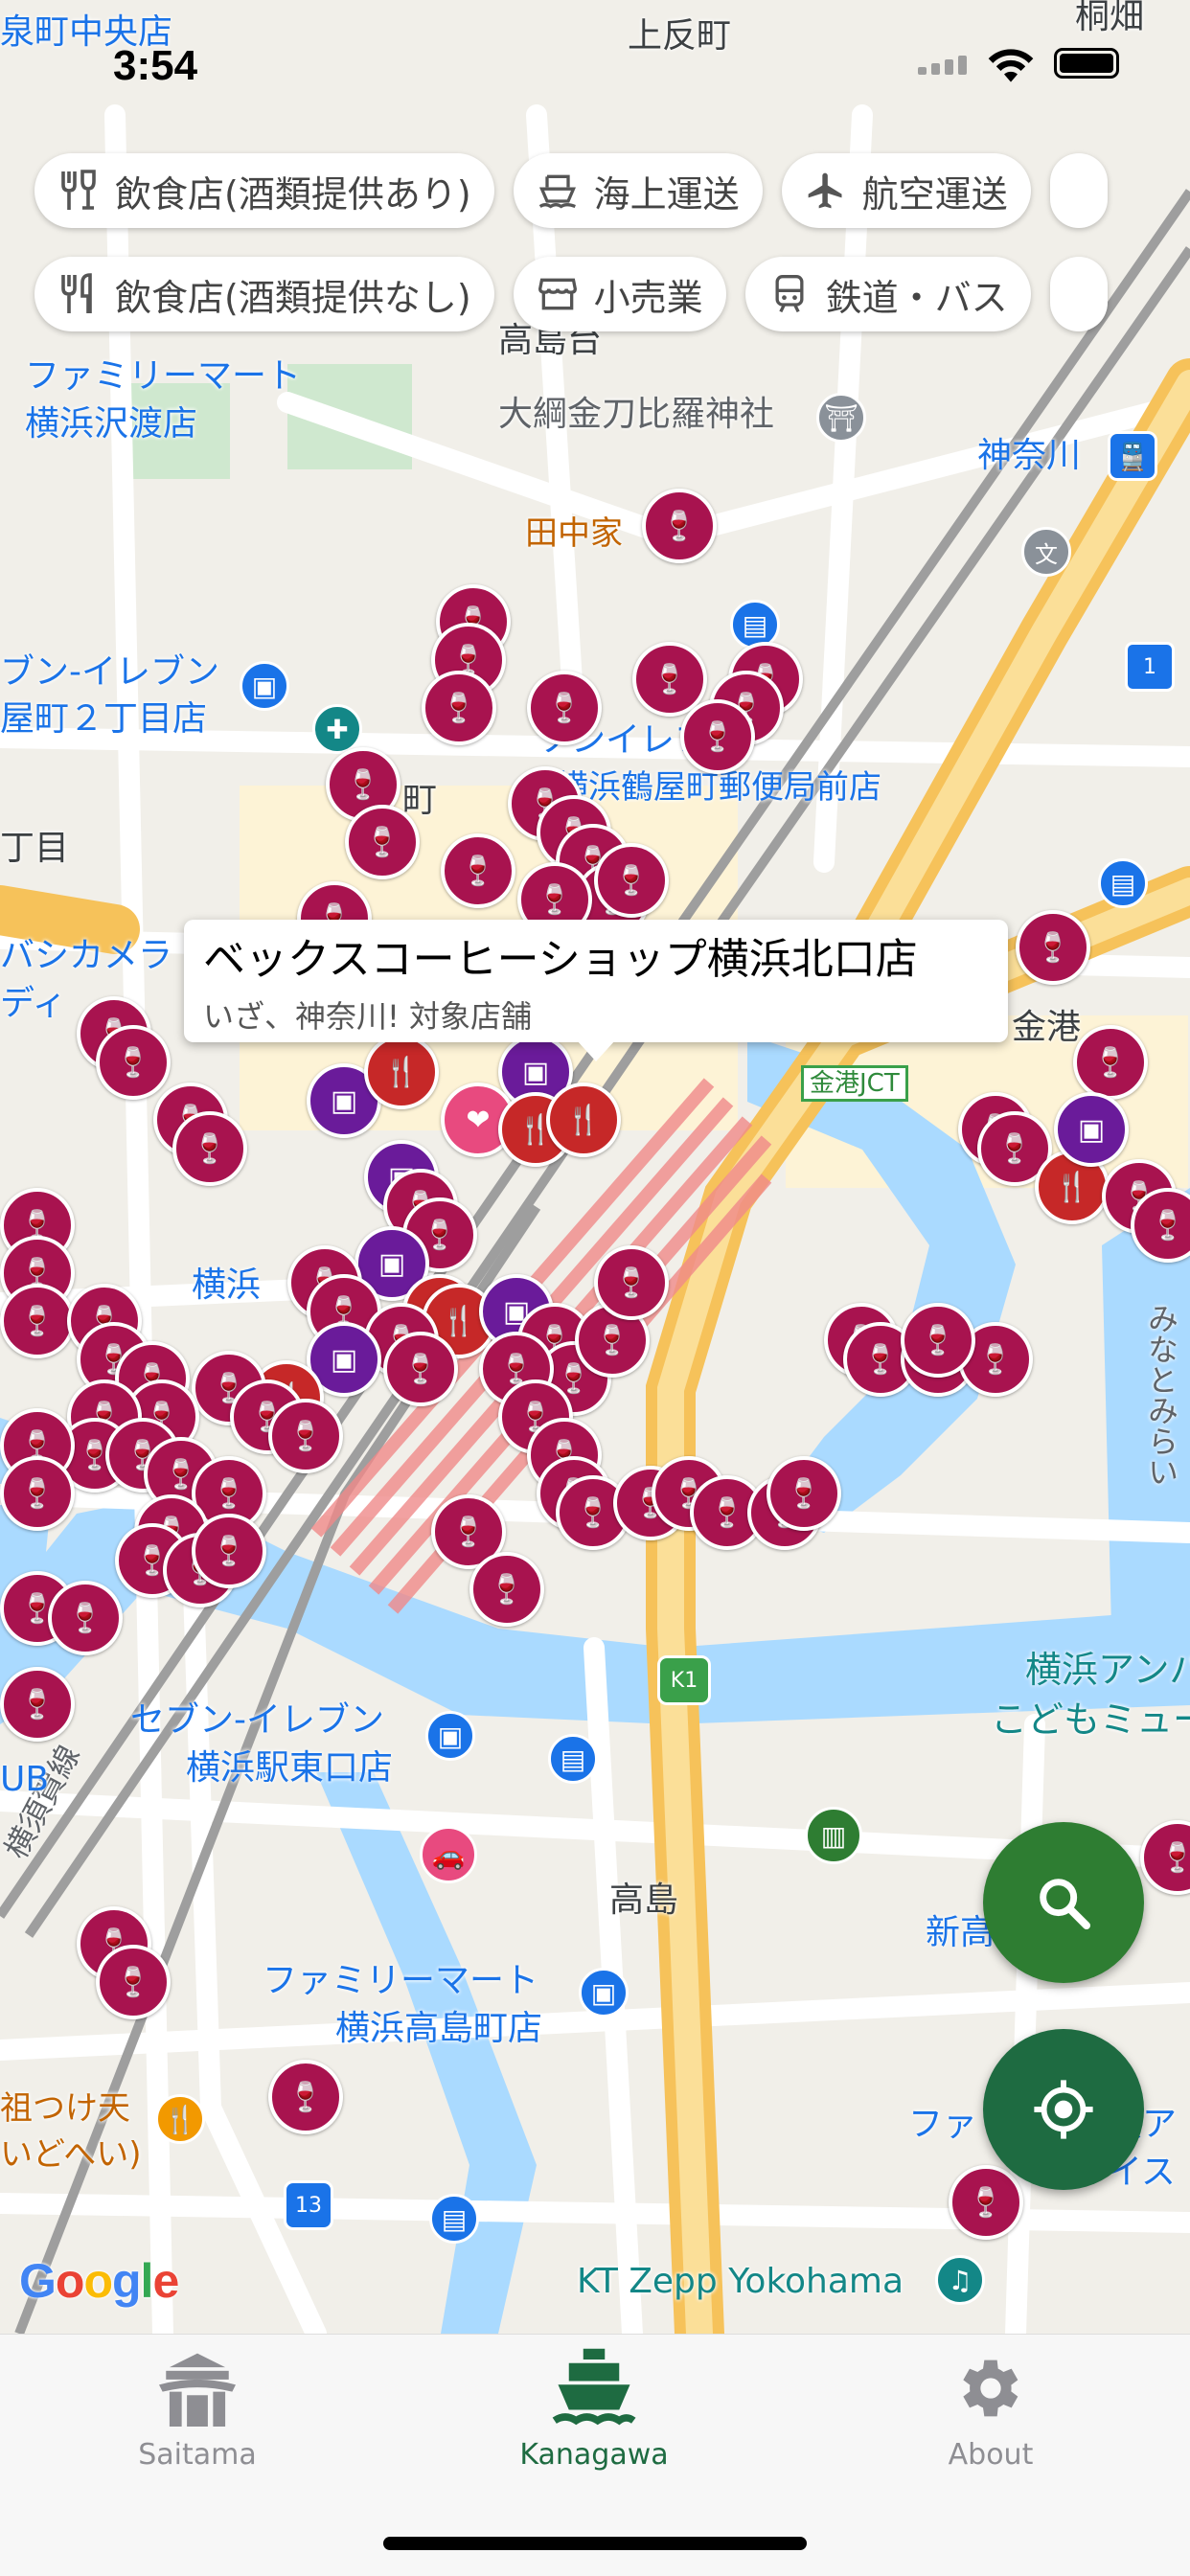  What do you see at coordinates (1161, 1395) in the screenshot?
I see `label-minatomirai: みなとみらい` at bounding box center [1161, 1395].